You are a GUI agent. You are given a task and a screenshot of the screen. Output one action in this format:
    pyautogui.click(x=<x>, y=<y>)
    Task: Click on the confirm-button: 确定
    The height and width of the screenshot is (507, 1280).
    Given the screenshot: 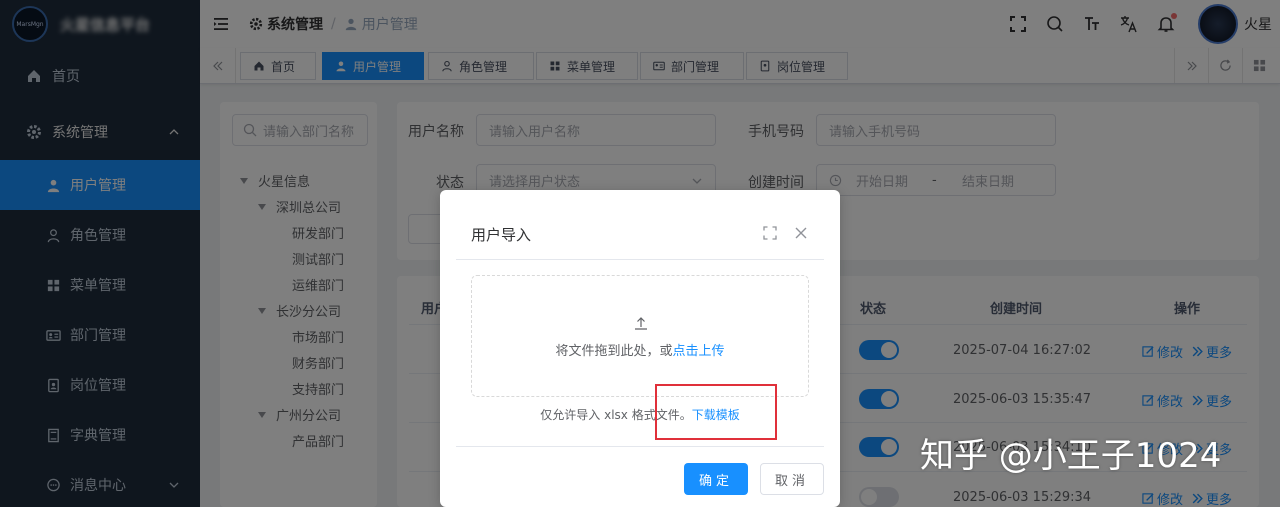 What is the action you would take?
    pyautogui.click(x=716, y=479)
    